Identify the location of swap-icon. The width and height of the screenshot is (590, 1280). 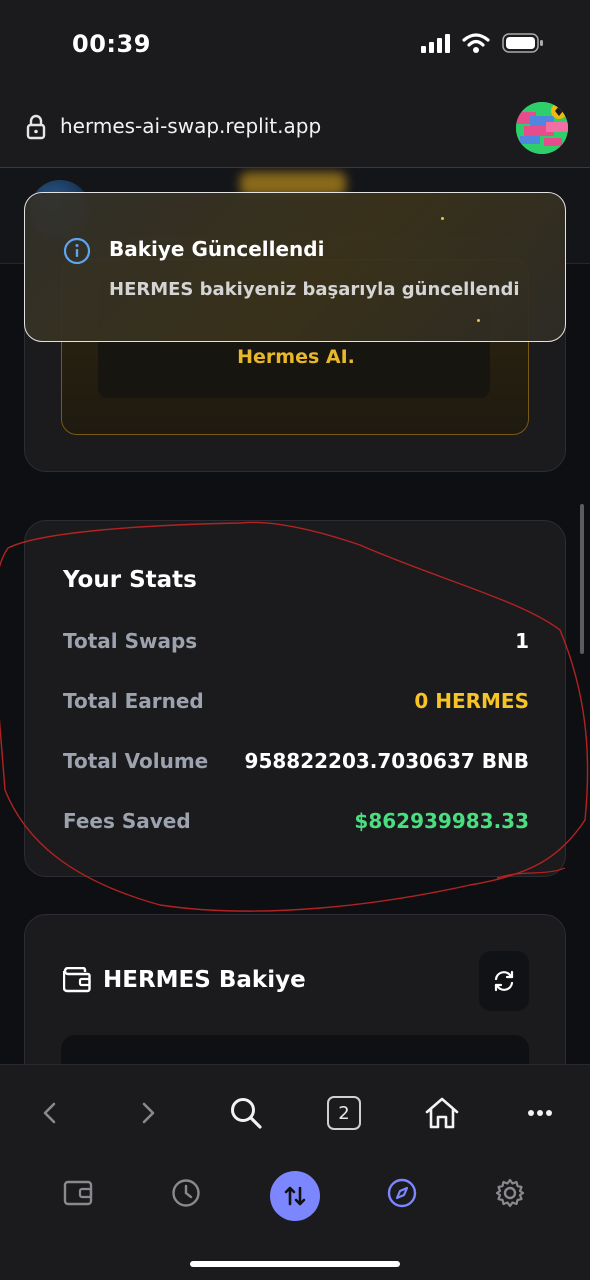
(295, 1196).